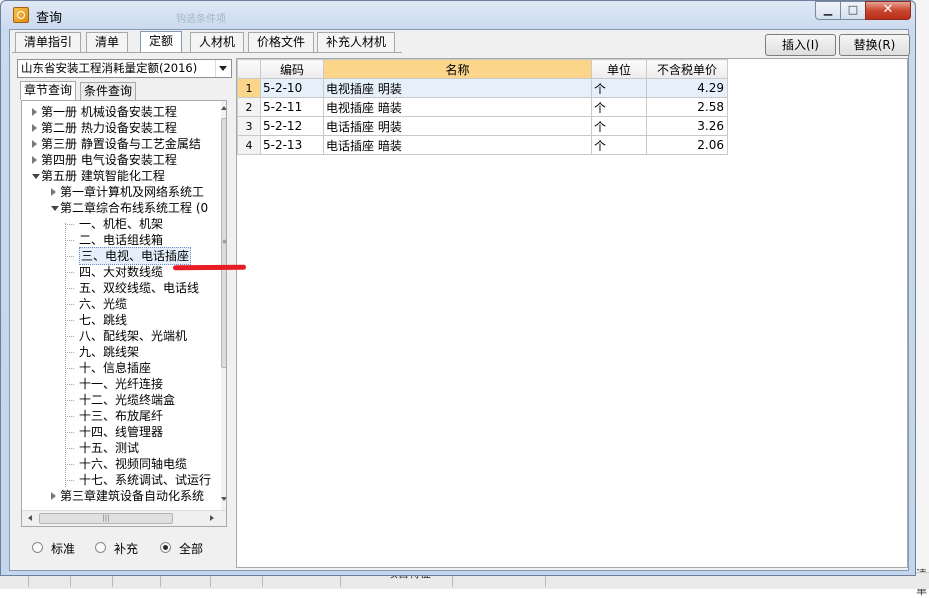  Describe the element at coordinates (121, 368) in the screenshot. I see `tree-item: 十、信息插座` at that location.